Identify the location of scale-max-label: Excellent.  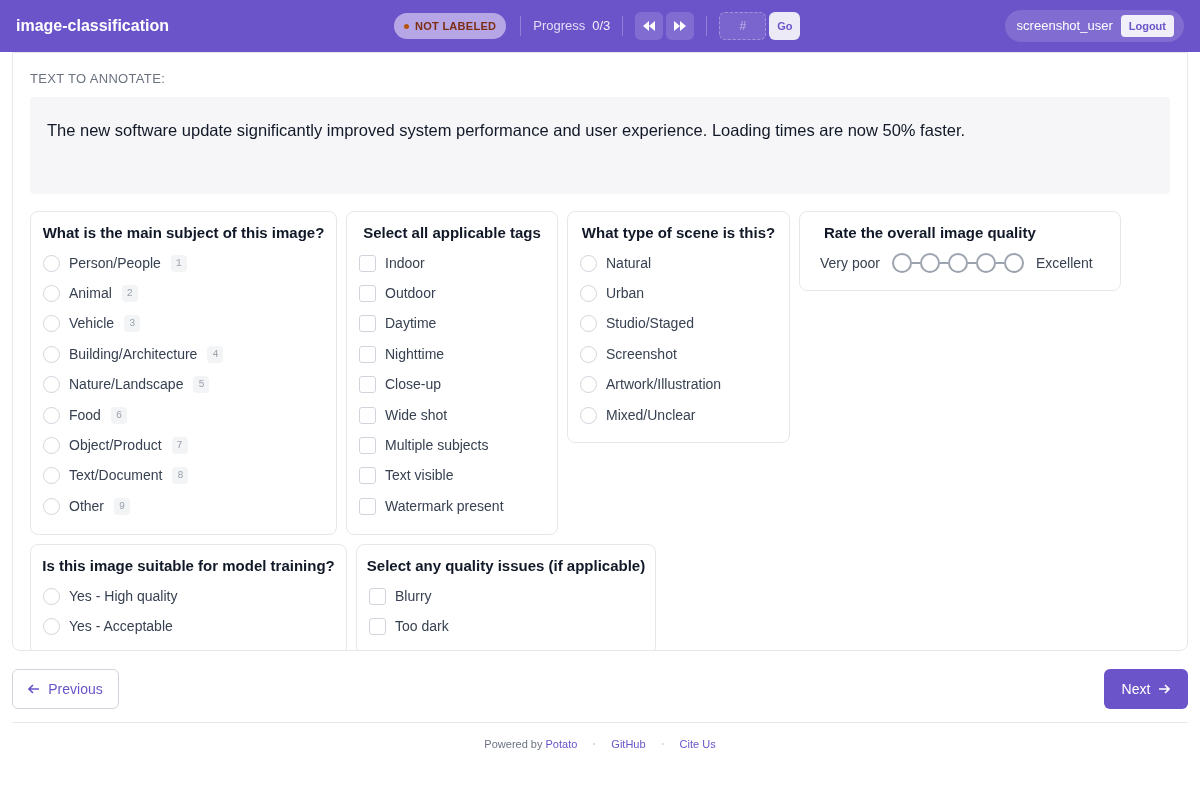
(1064, 263).